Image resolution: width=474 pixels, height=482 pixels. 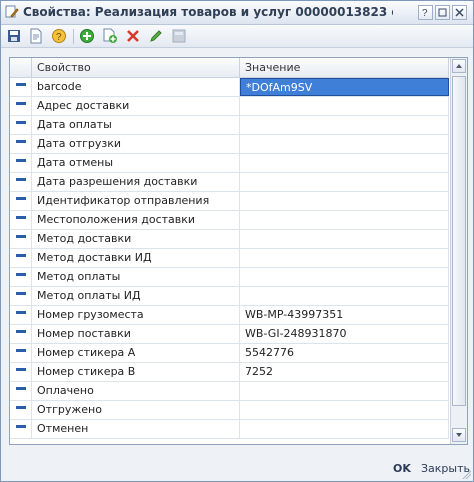 I want to click on table-row: Метод доставки, so click(x=229, y=239).